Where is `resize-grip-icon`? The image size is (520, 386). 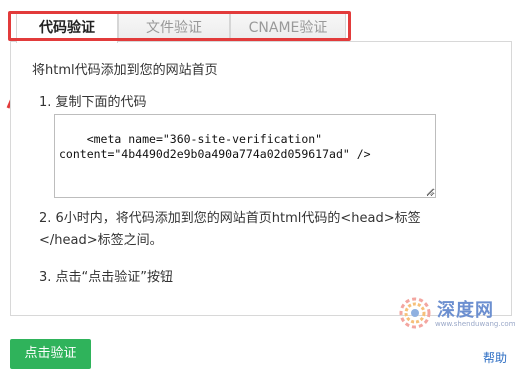
resize-grip-icon is located at coordinates (430, 192).